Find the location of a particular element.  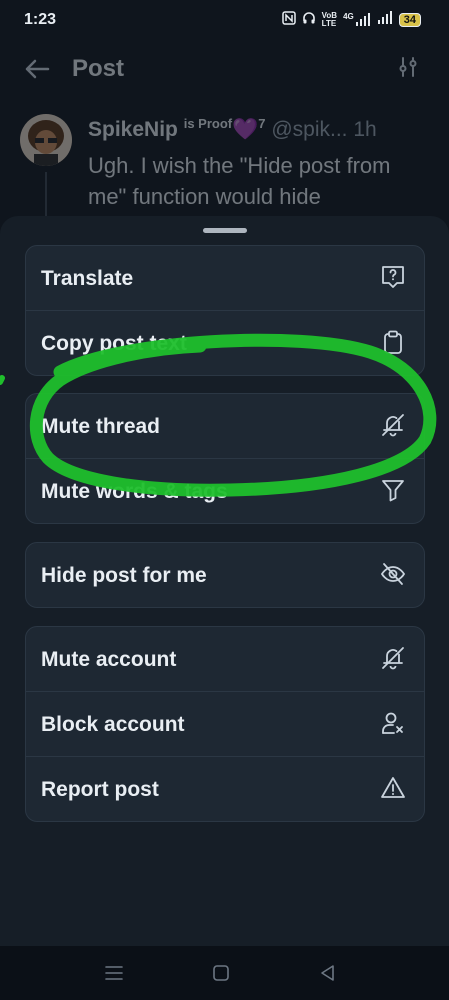

menu-item-mute-thread: Mute thread is located at coordinates (225, 426).